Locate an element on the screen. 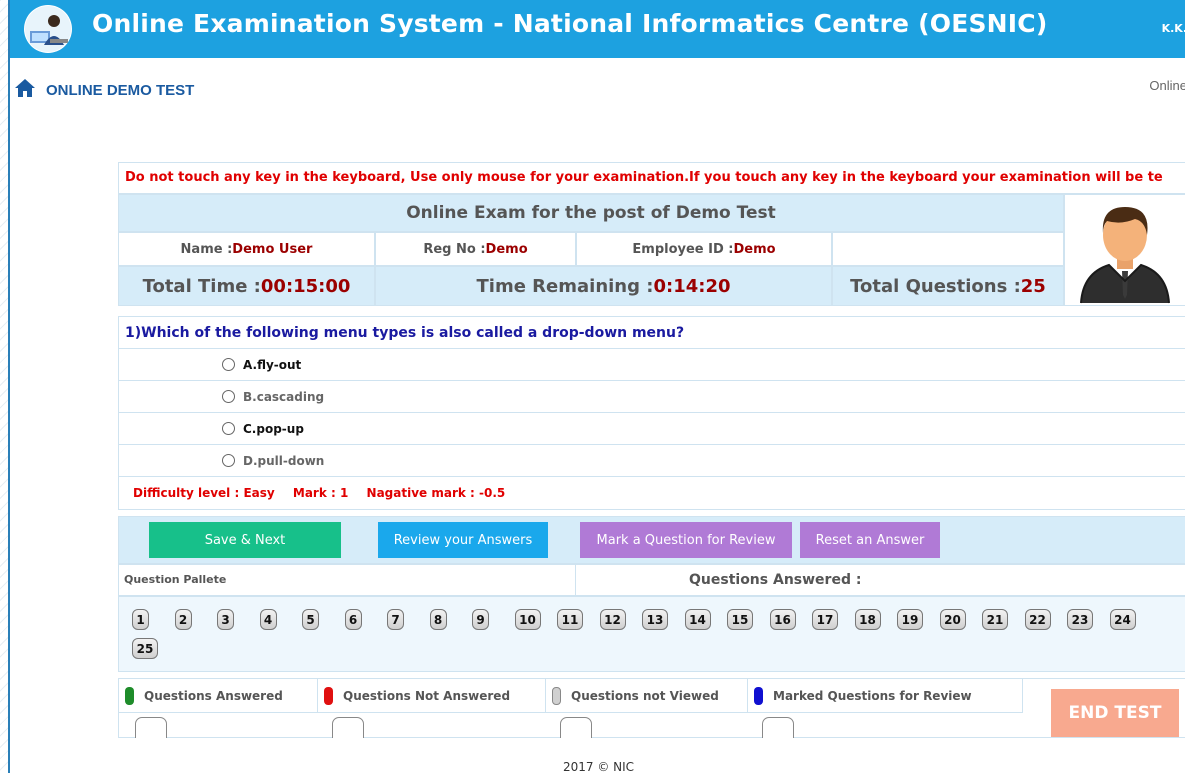 The width and height of the screenshot is (1185, 773). total-questions-value: 25 is located at coordinates (1033, 286).